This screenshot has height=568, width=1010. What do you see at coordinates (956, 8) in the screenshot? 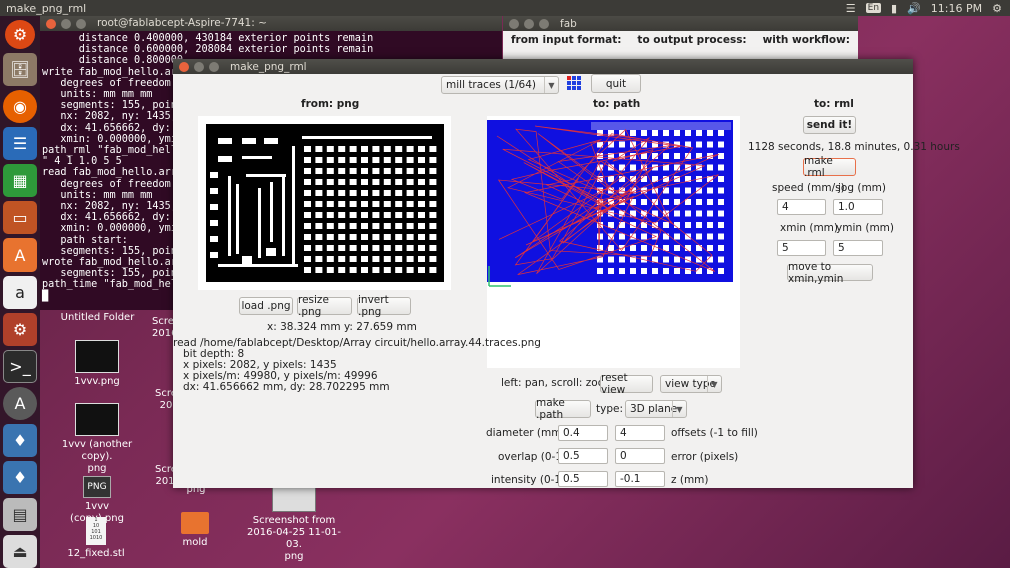
I see `clock: 11:16 PM` at bounding box center [956, 8].